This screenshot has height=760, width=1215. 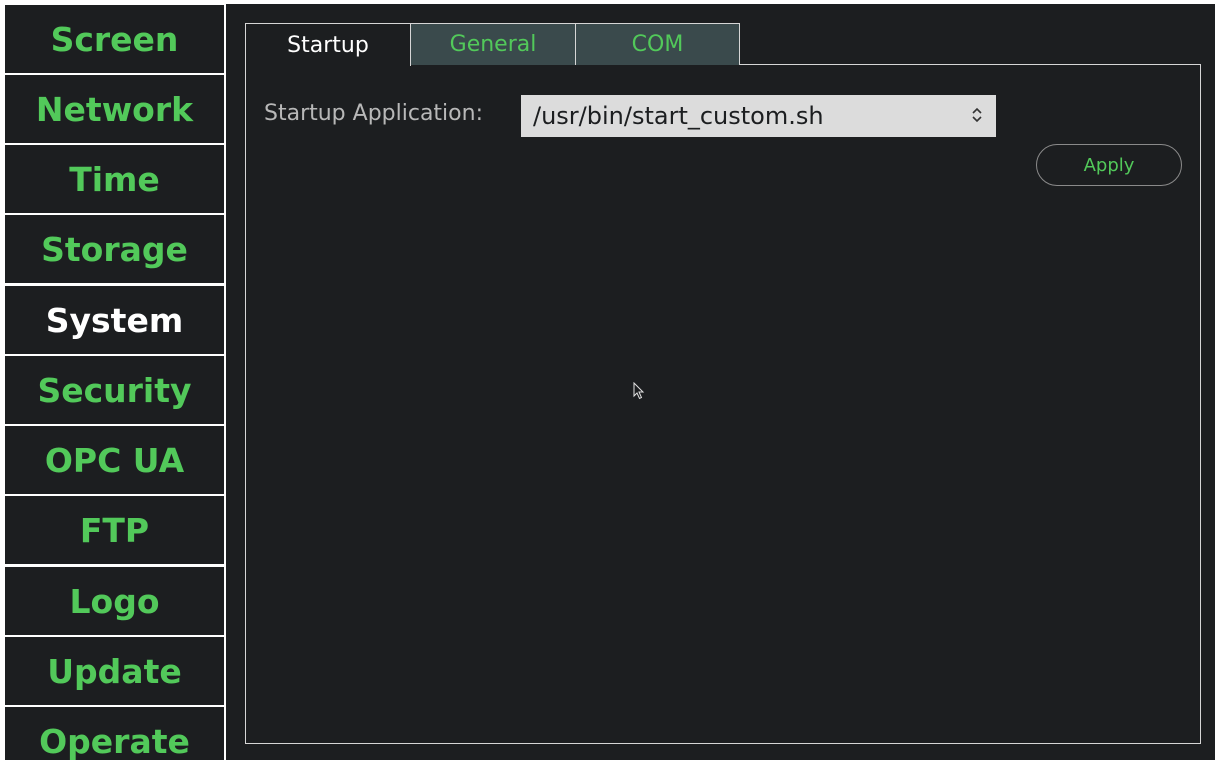 What do you see at coordinates (1109, 165) in the screenshot?
I see `apply-button: Apply` at bounding box center [1109, 165].